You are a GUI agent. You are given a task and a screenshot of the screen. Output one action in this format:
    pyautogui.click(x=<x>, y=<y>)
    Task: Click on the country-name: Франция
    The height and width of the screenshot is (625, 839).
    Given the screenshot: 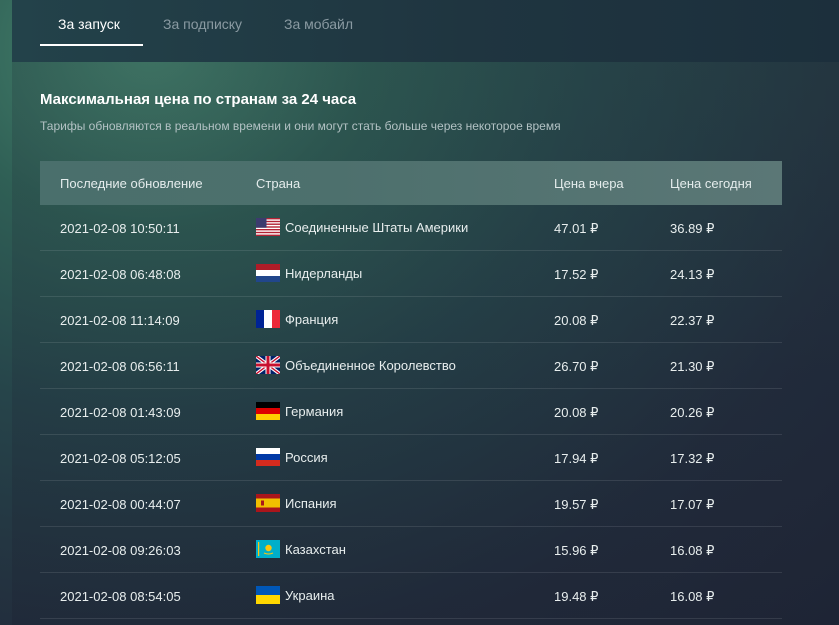 What is the action you would take?
    pyautogui.click(x=312, y=319)
    